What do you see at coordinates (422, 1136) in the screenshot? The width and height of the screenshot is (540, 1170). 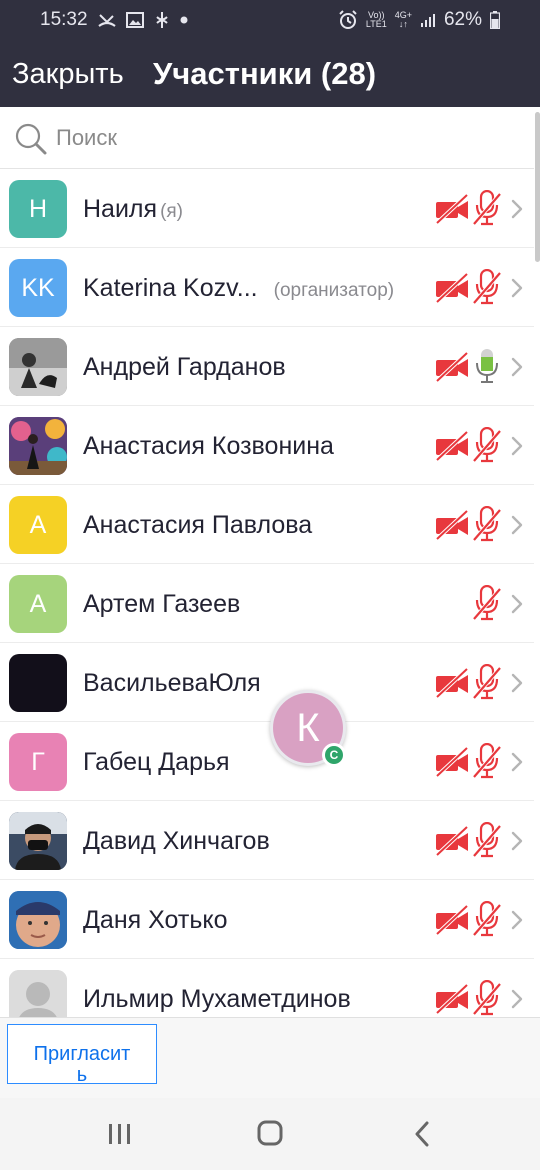 I see `back-icon` at bounding box center [422, 1136].